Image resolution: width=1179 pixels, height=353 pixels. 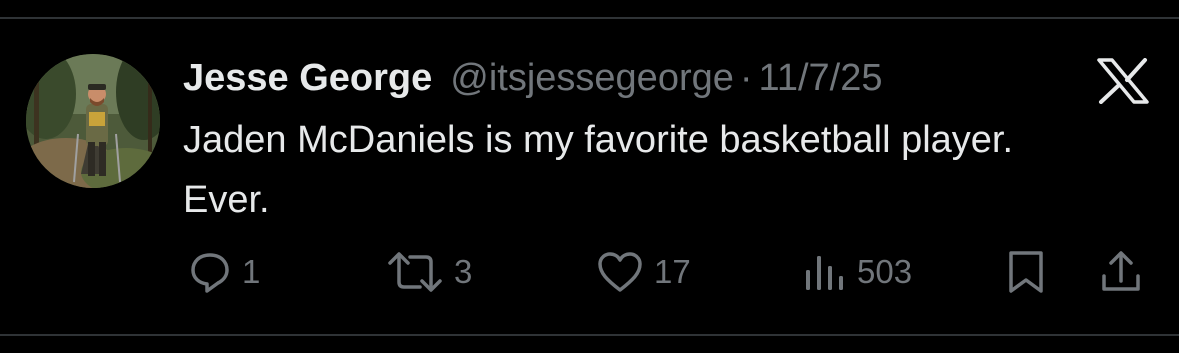 I want to click on repost-icon, so click(x=415, y=272).